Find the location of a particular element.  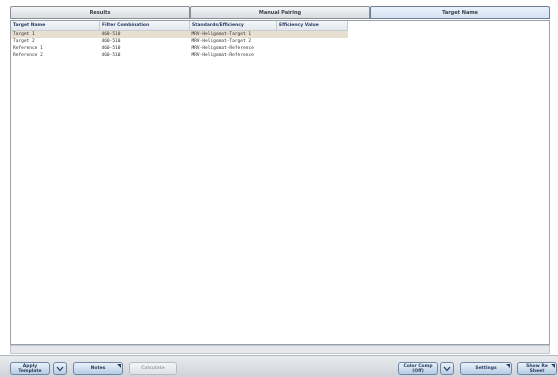

table-row: Target 2 460-510 MRV-Heligomat-Target 2 is located at coordinates (179, 41).